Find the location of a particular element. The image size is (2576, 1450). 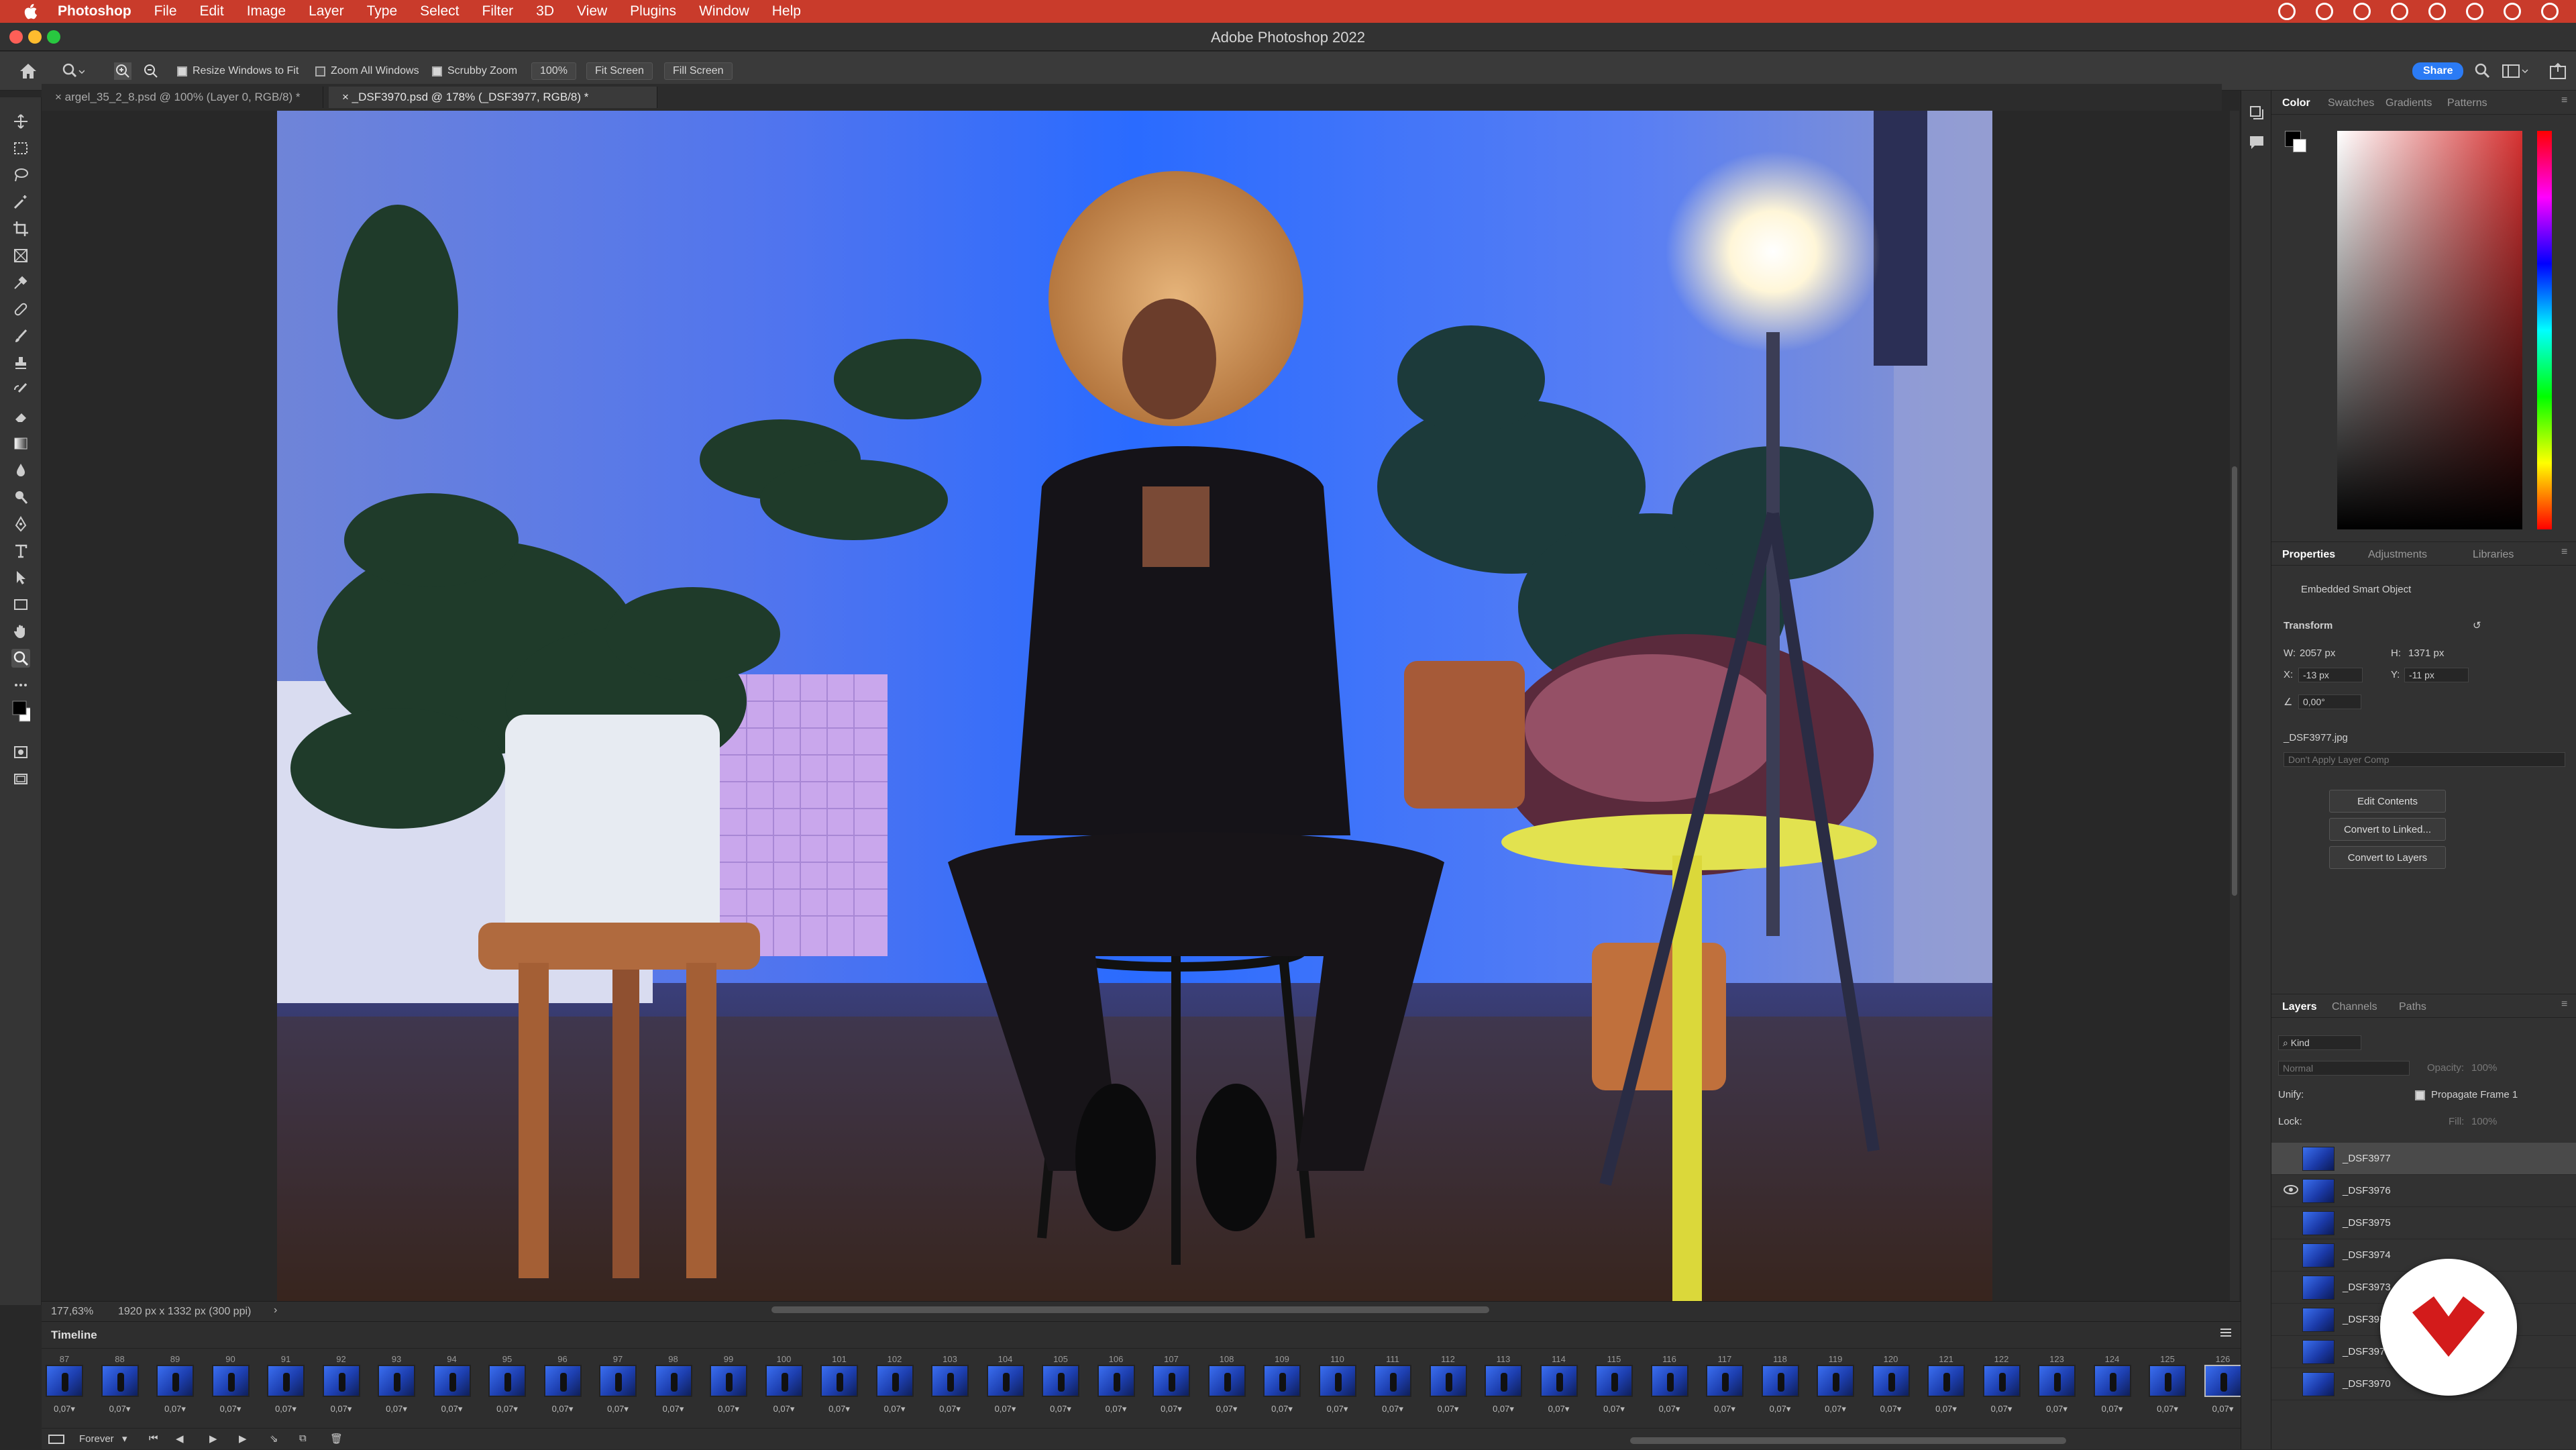

timeline-frame: 115 0,07▾ is located at coordinates (1614, 1386).